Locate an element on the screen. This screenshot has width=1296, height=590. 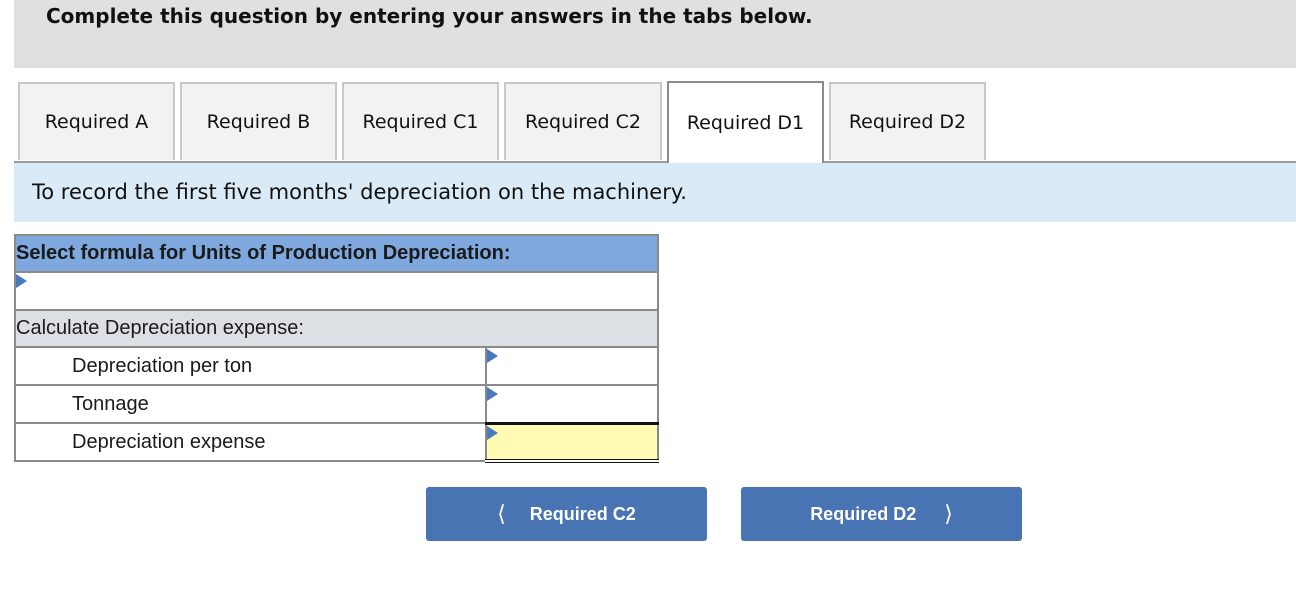
table-row: Depreciation expense is located at coordinates (336, 442).